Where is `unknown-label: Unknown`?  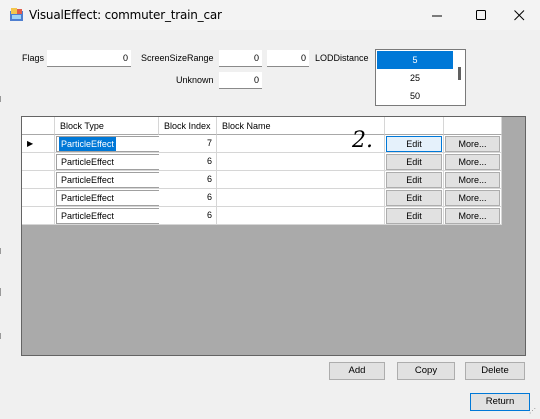
unknown-label: Unknown is located at coordinates (195, 80).